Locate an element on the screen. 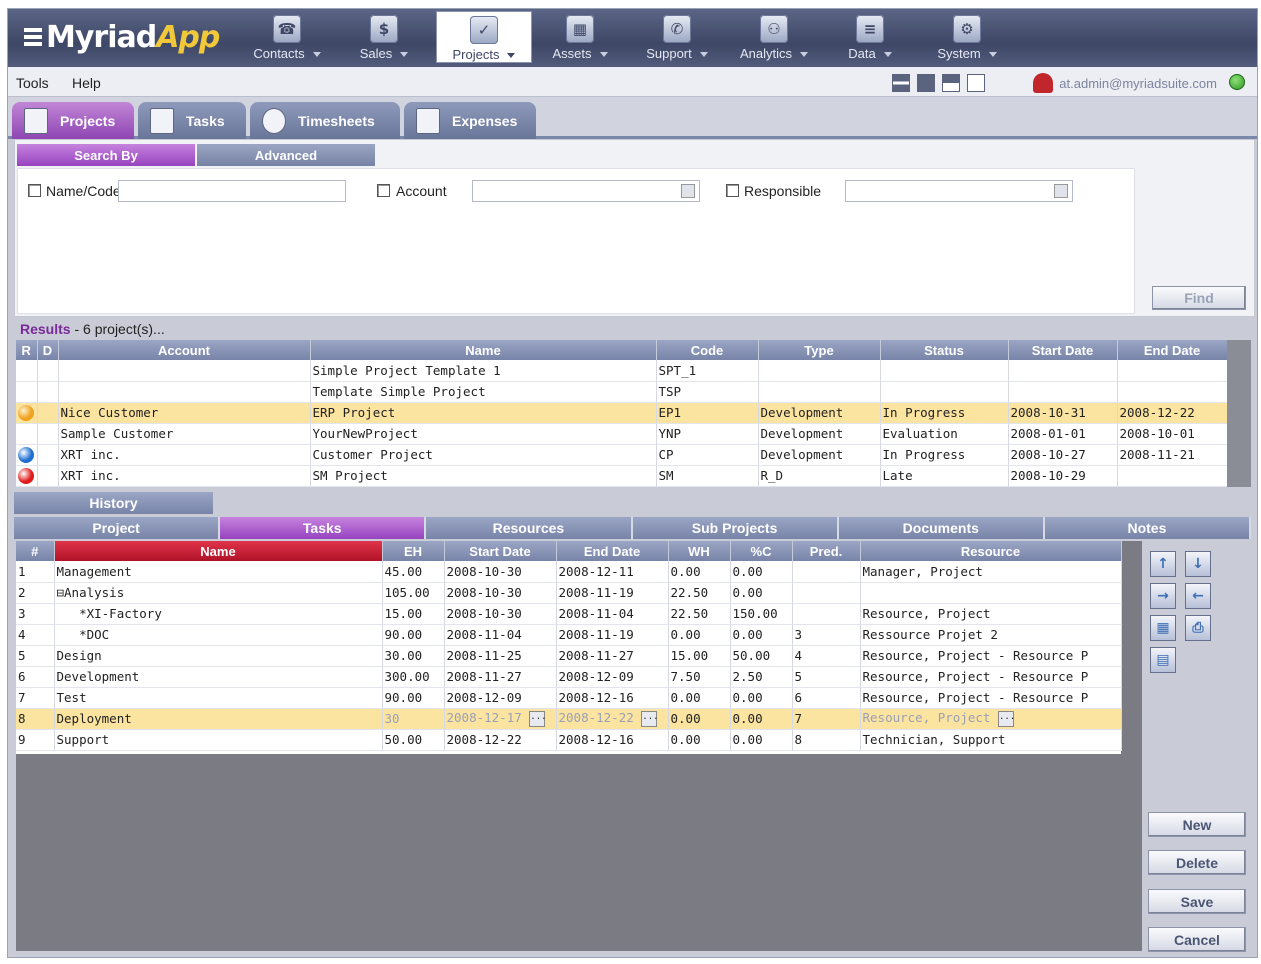 This screenshot has width=1261, height=964. account-lookup-icon is located at coordinates (688, 191).